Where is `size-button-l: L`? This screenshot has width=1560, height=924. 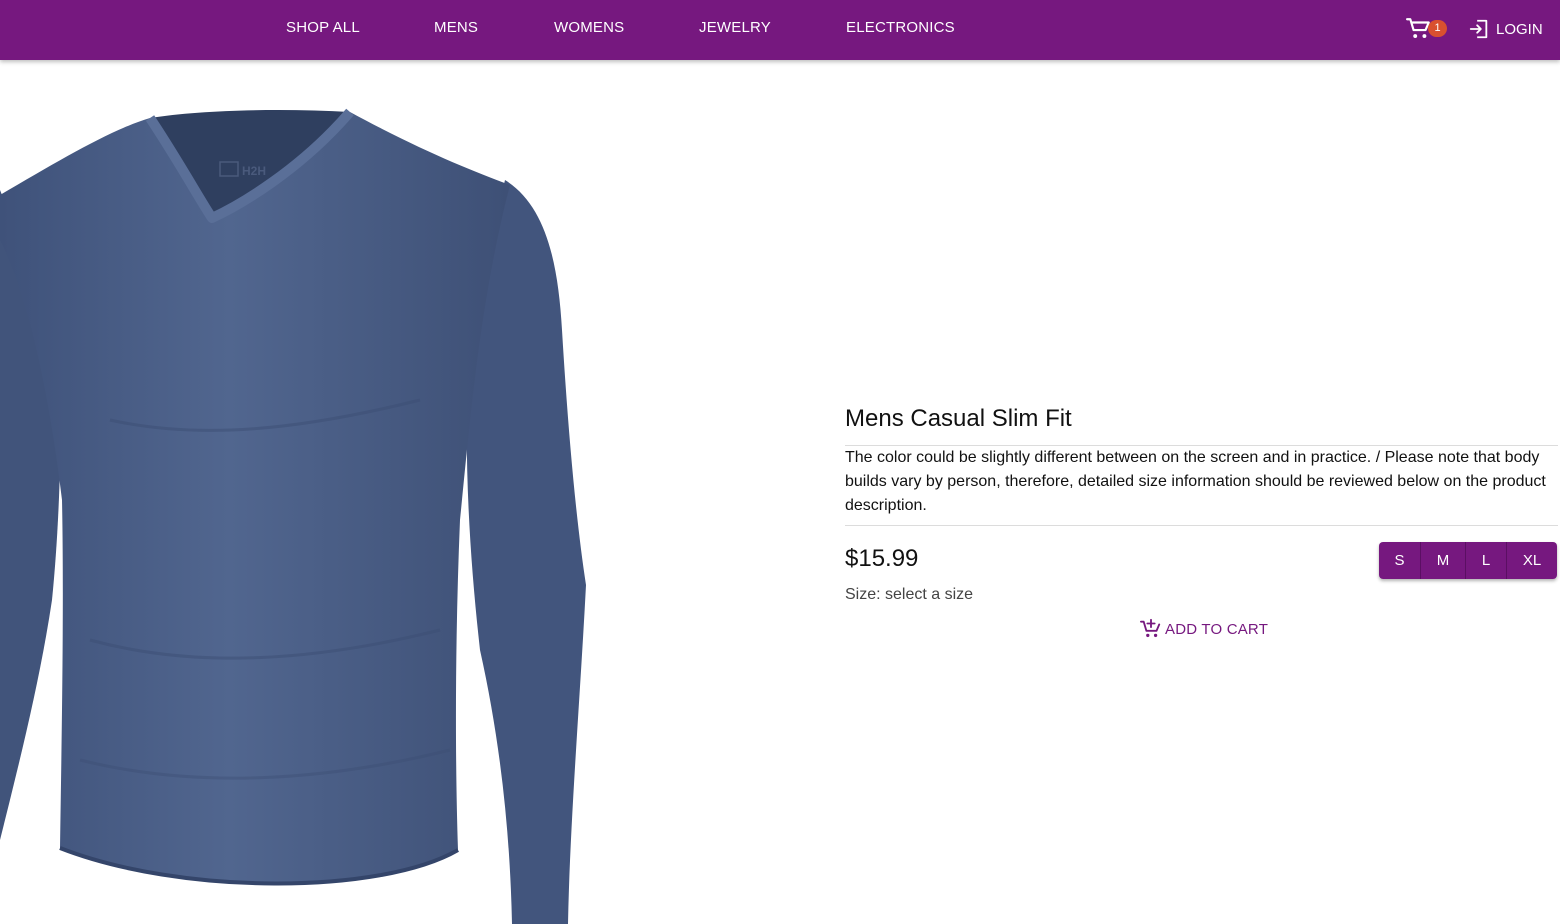 size-button-l: L is located at coordinates (1486, 560).